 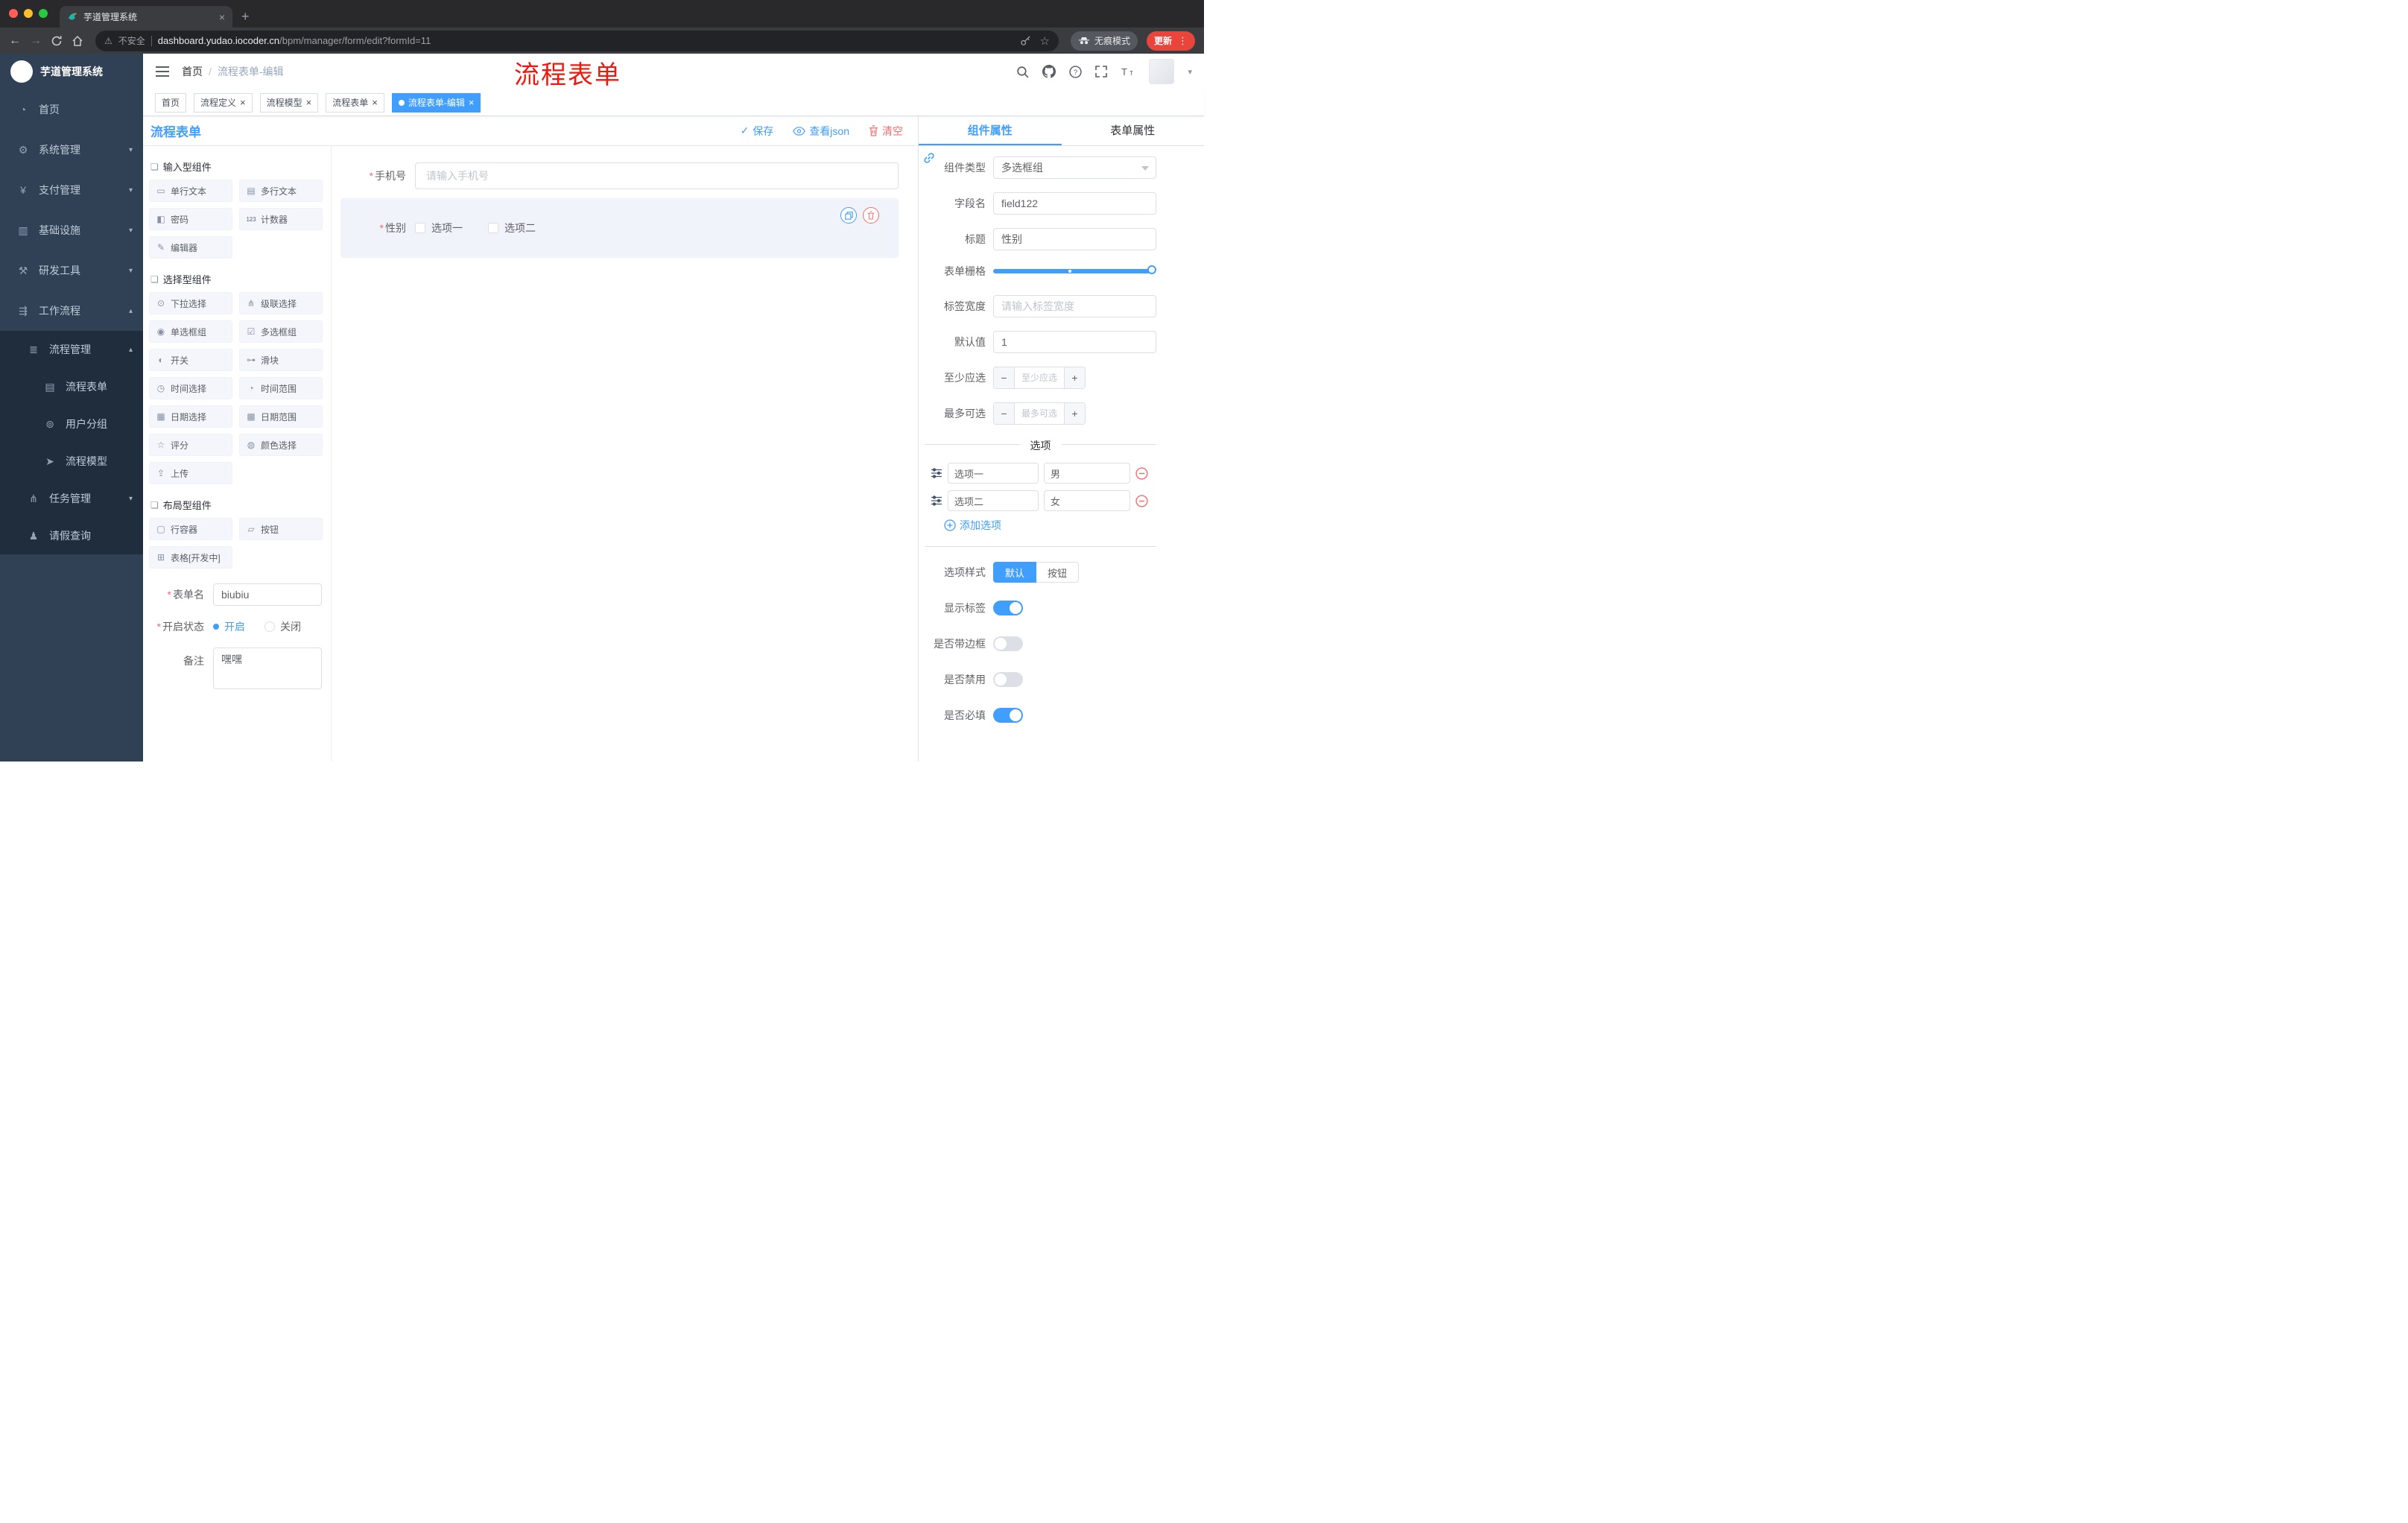 What do you see at coordinates (281, 219) in the screenshot?
I see `chip-counter: 123 计数器` at bounding box center [281, 219].